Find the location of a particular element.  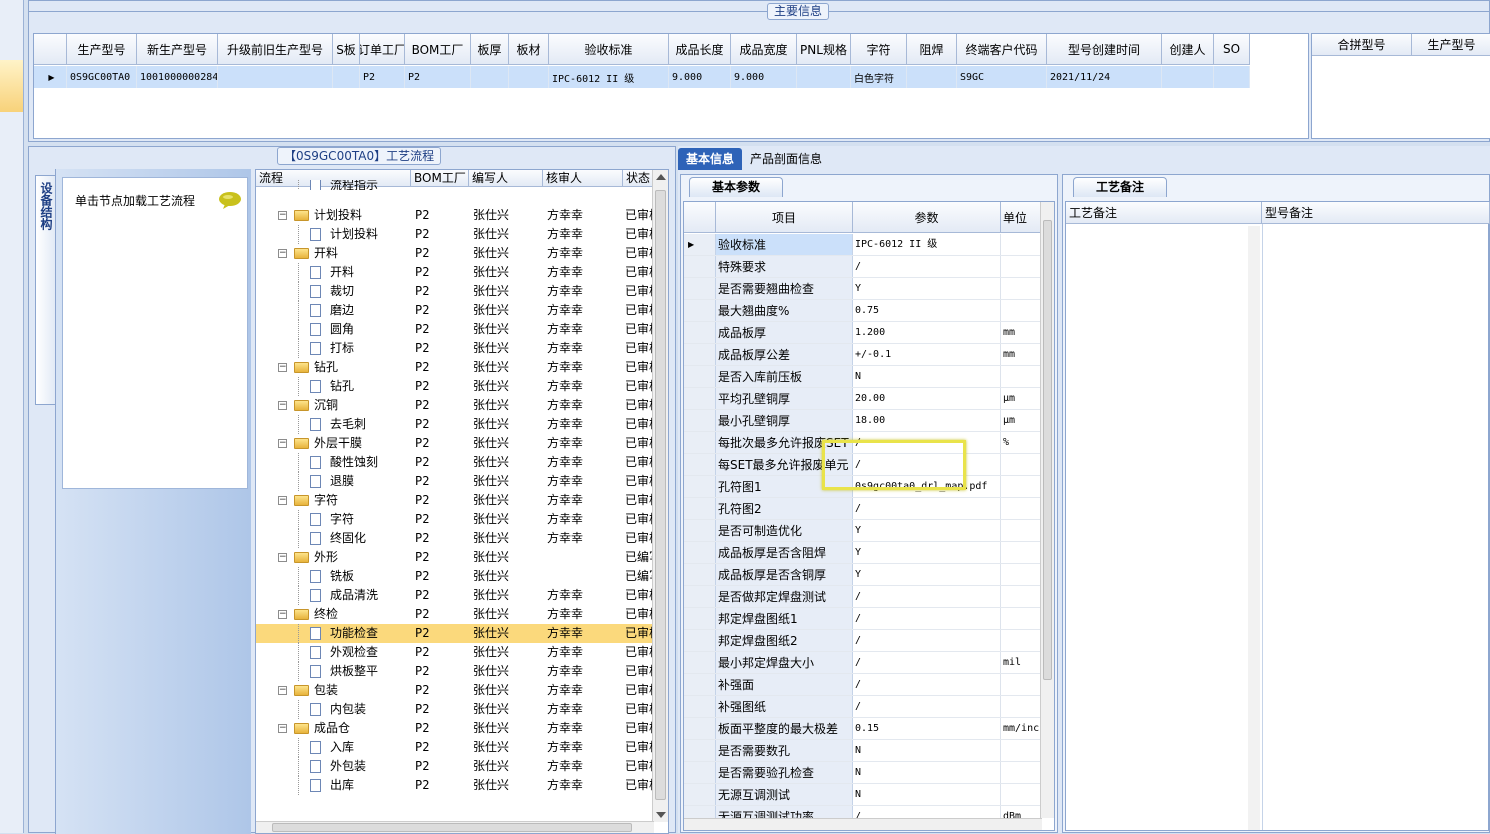

tree-node: − 成品仓 is located at coordinates (333, 728).